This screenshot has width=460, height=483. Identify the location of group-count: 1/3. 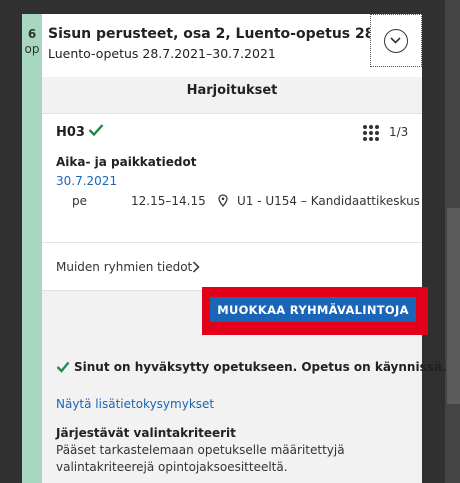
(399, 132).